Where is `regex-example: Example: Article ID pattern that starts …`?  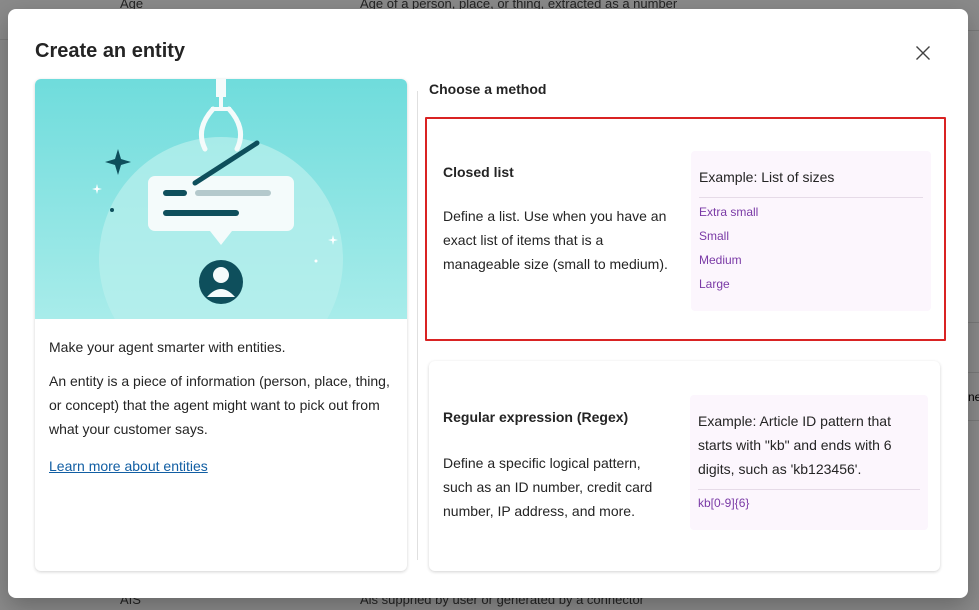 regex-example: Example: Article ID pattern that starts … is located at coordinates (809, 462).